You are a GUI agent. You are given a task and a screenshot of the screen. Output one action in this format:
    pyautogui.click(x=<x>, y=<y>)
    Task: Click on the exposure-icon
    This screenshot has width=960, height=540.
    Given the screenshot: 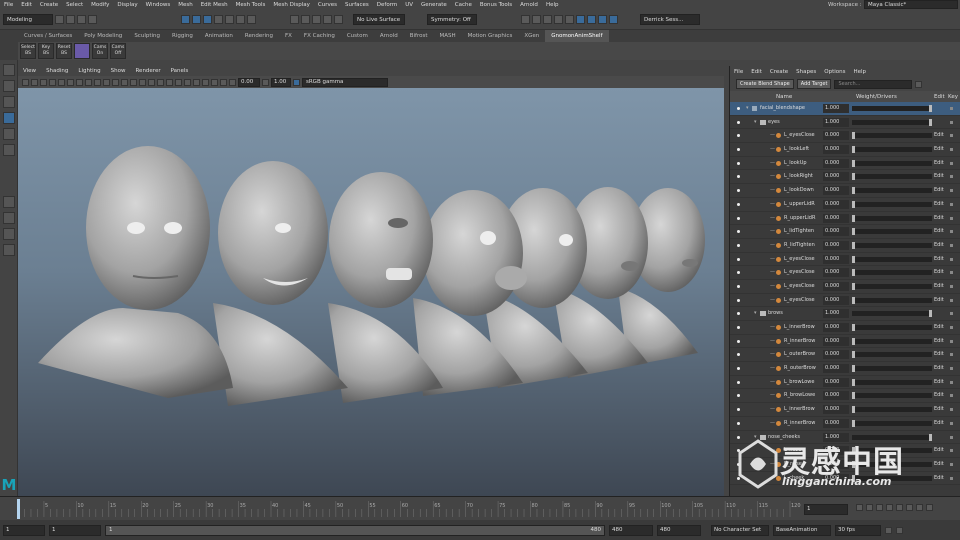 What is the action you would take?
    pyautogui.click(x=232, y=82)
    